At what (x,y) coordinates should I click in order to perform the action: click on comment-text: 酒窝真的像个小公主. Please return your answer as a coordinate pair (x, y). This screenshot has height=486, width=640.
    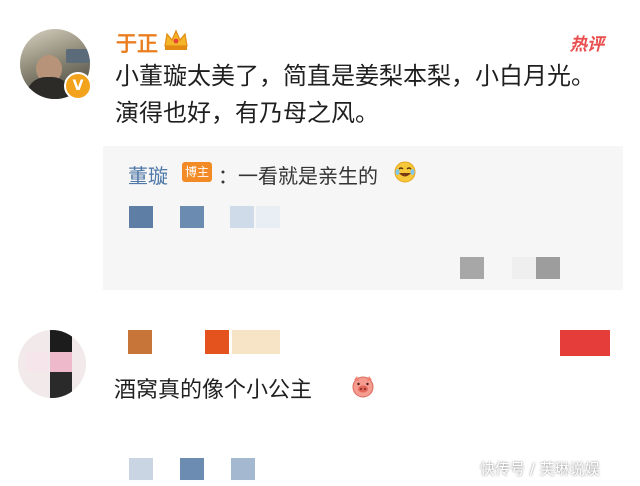
    Looking at the image, I should click on (213, 390).